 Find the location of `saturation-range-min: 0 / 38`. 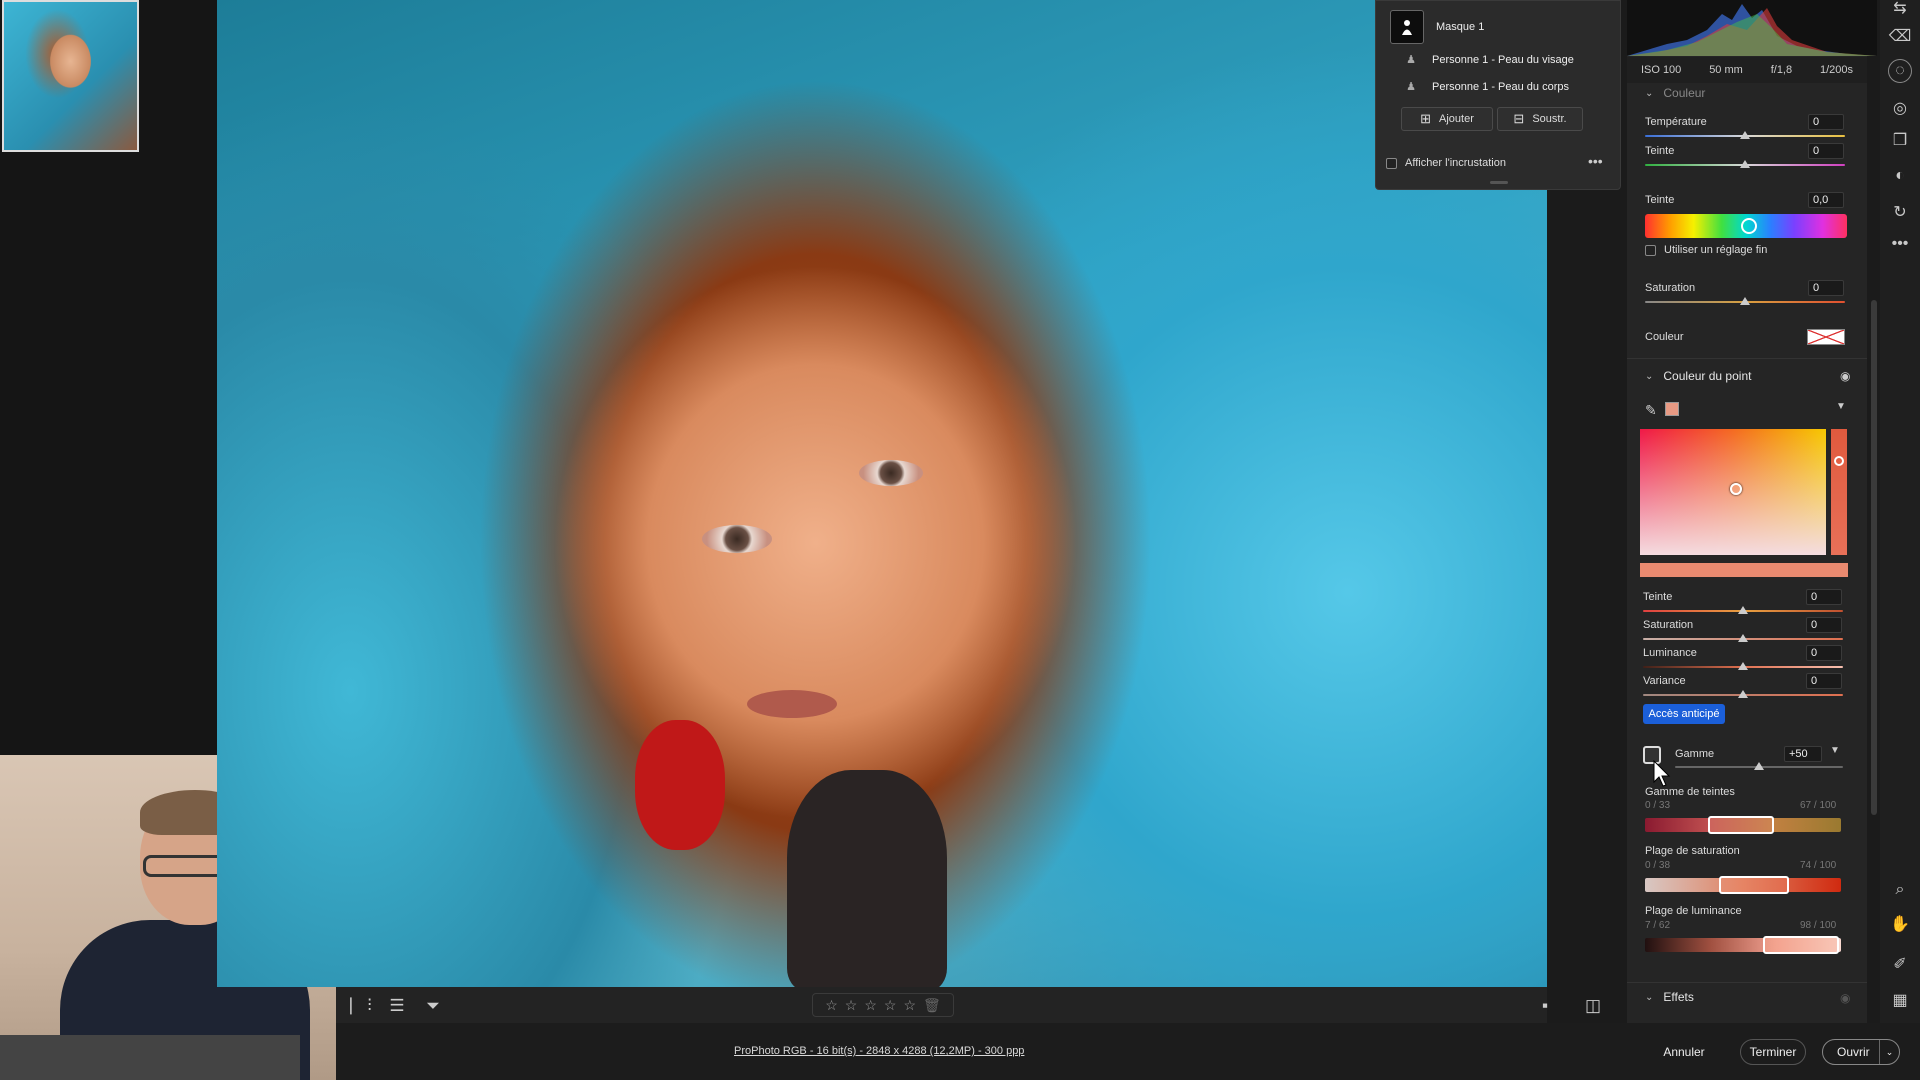

saturation-range-min: 0 / 38 is located at coordinates (1658, 865).